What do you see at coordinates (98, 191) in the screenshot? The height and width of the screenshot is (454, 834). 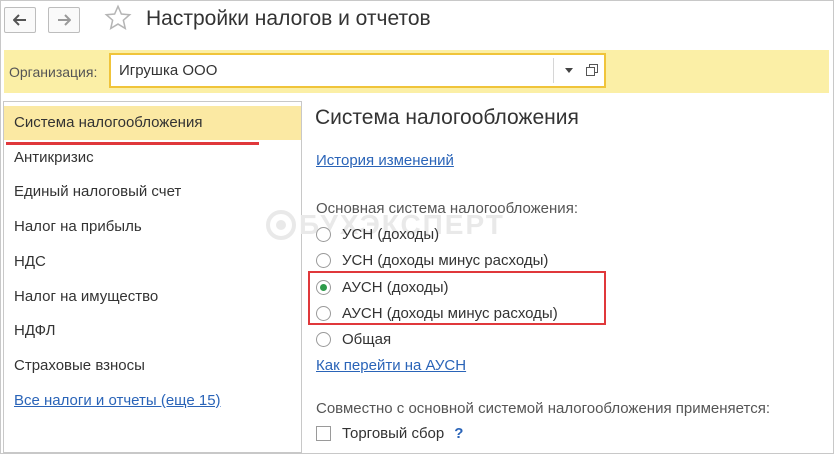 I see `sidebar-item-label: Единый налоговый счет` at bounding box center [98, 191].